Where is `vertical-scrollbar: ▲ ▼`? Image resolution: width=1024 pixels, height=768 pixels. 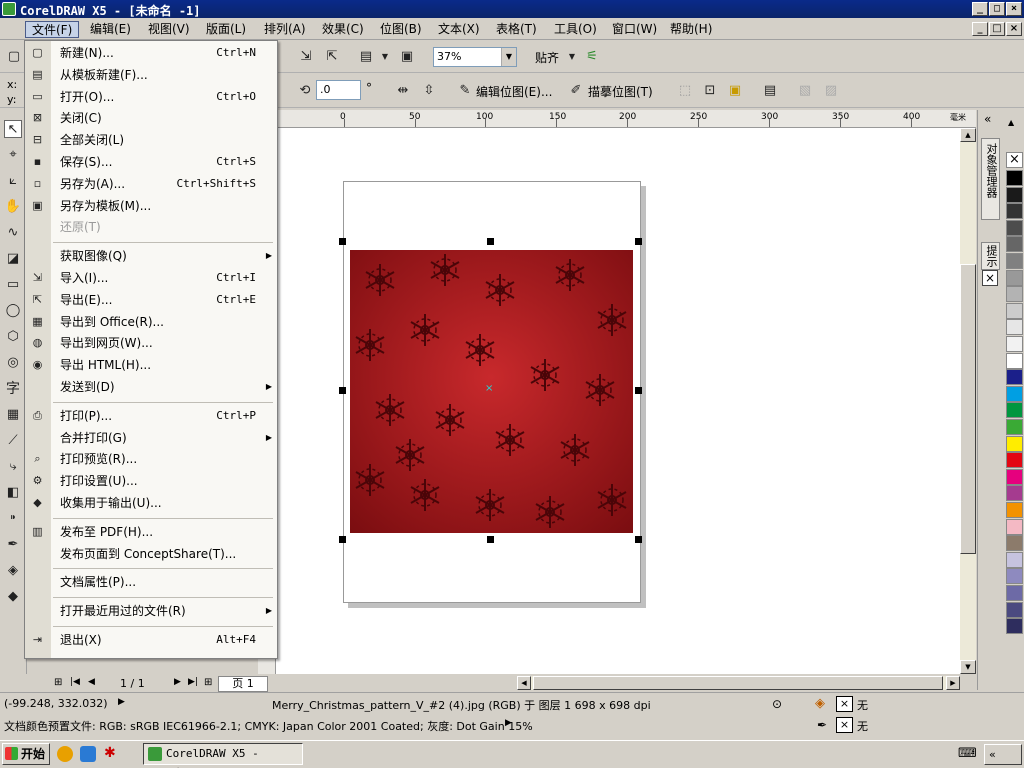
vertical-scrollbar: ▲ ▼ is located at coordinates (968, 401).